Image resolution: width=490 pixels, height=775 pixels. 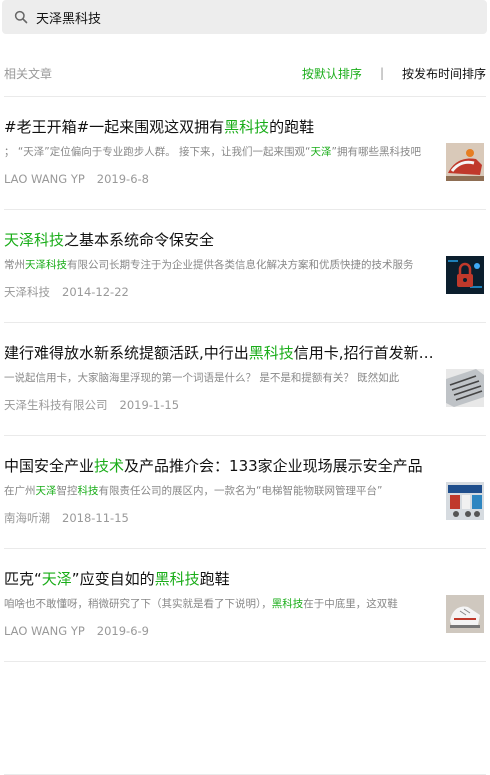 I want to click on text-segment: 中国安全产业, so click(x=49, y=466).